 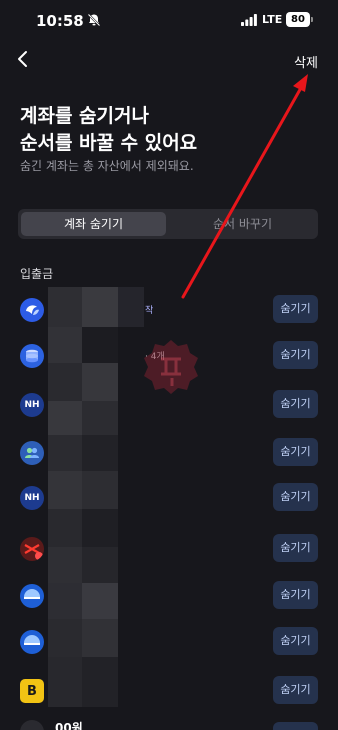 I want to click on title-line-1: 계좌를 숨기거나, so click(x=84, y=116).